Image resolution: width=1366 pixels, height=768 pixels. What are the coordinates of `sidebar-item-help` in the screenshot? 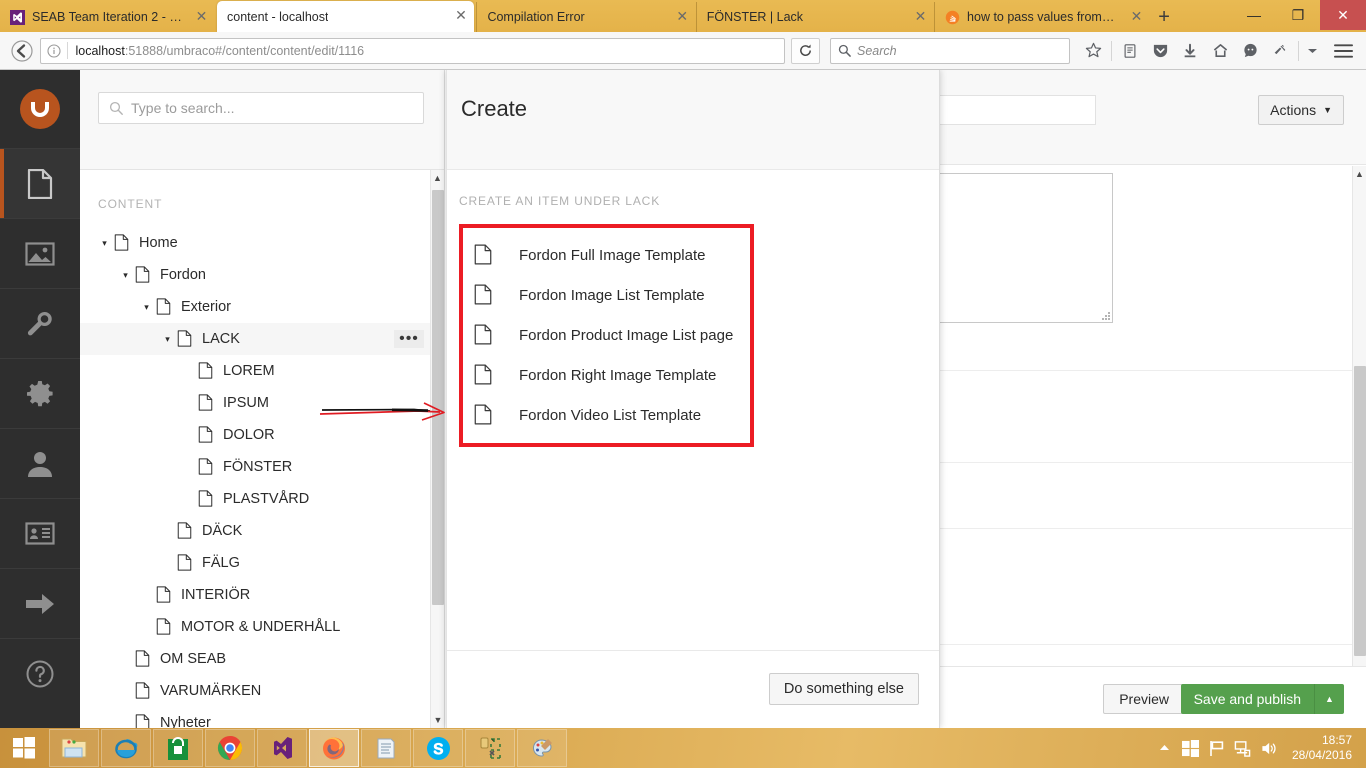 It's located at (40, 673).